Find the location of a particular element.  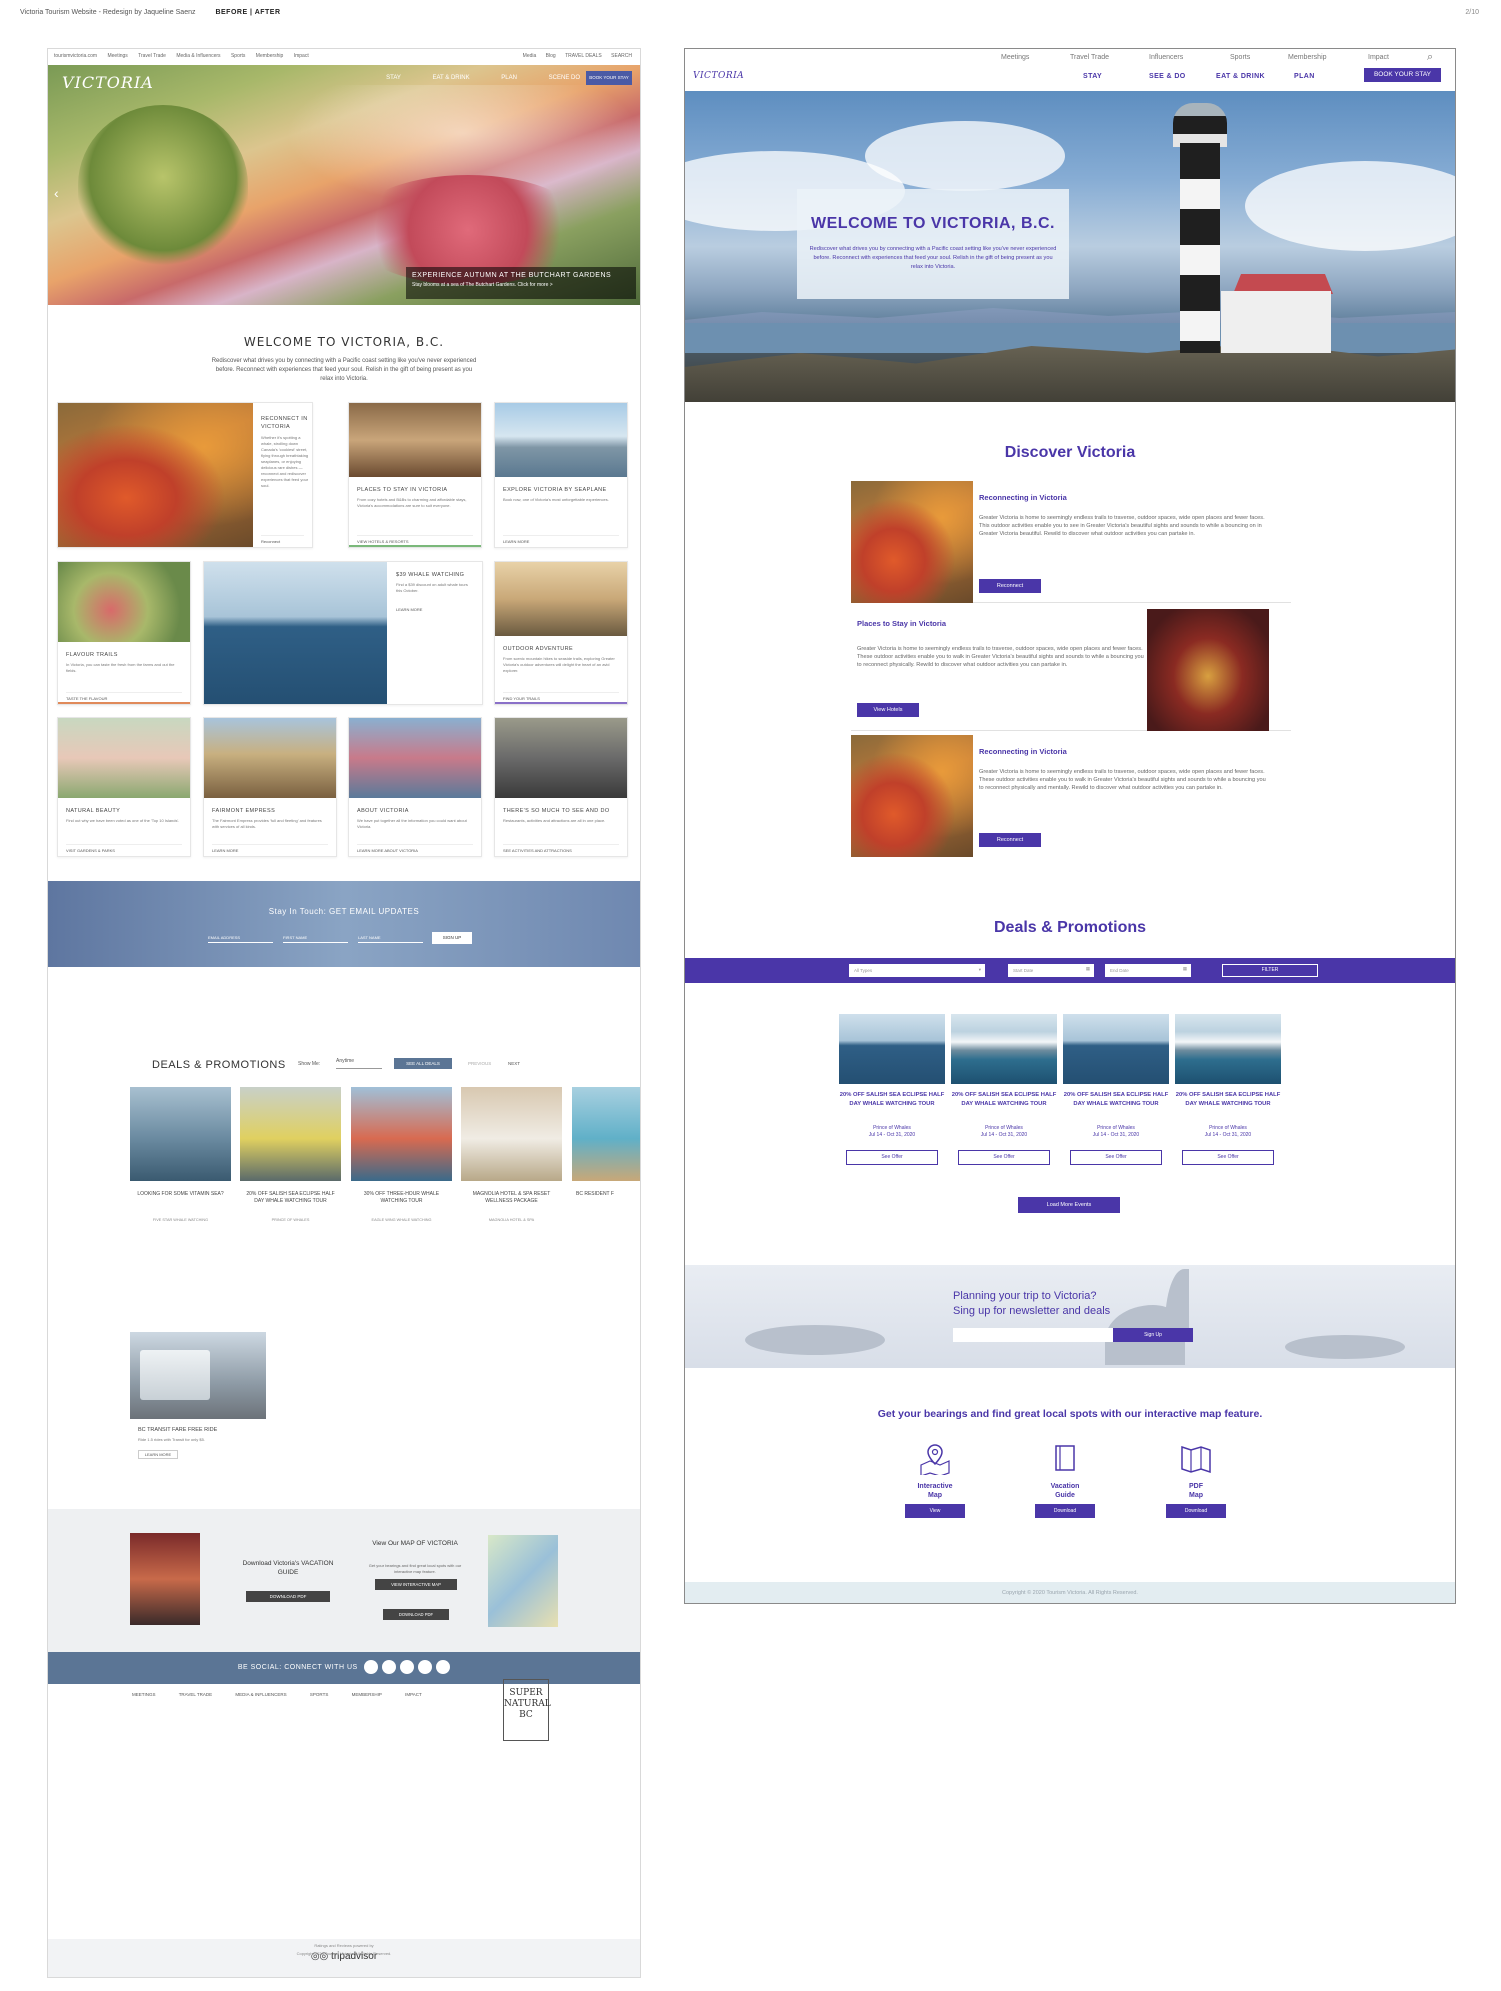

before-main-nav: STAY EAT & DRINK PLAN SCENE DO is located at coordinates (468, 78).